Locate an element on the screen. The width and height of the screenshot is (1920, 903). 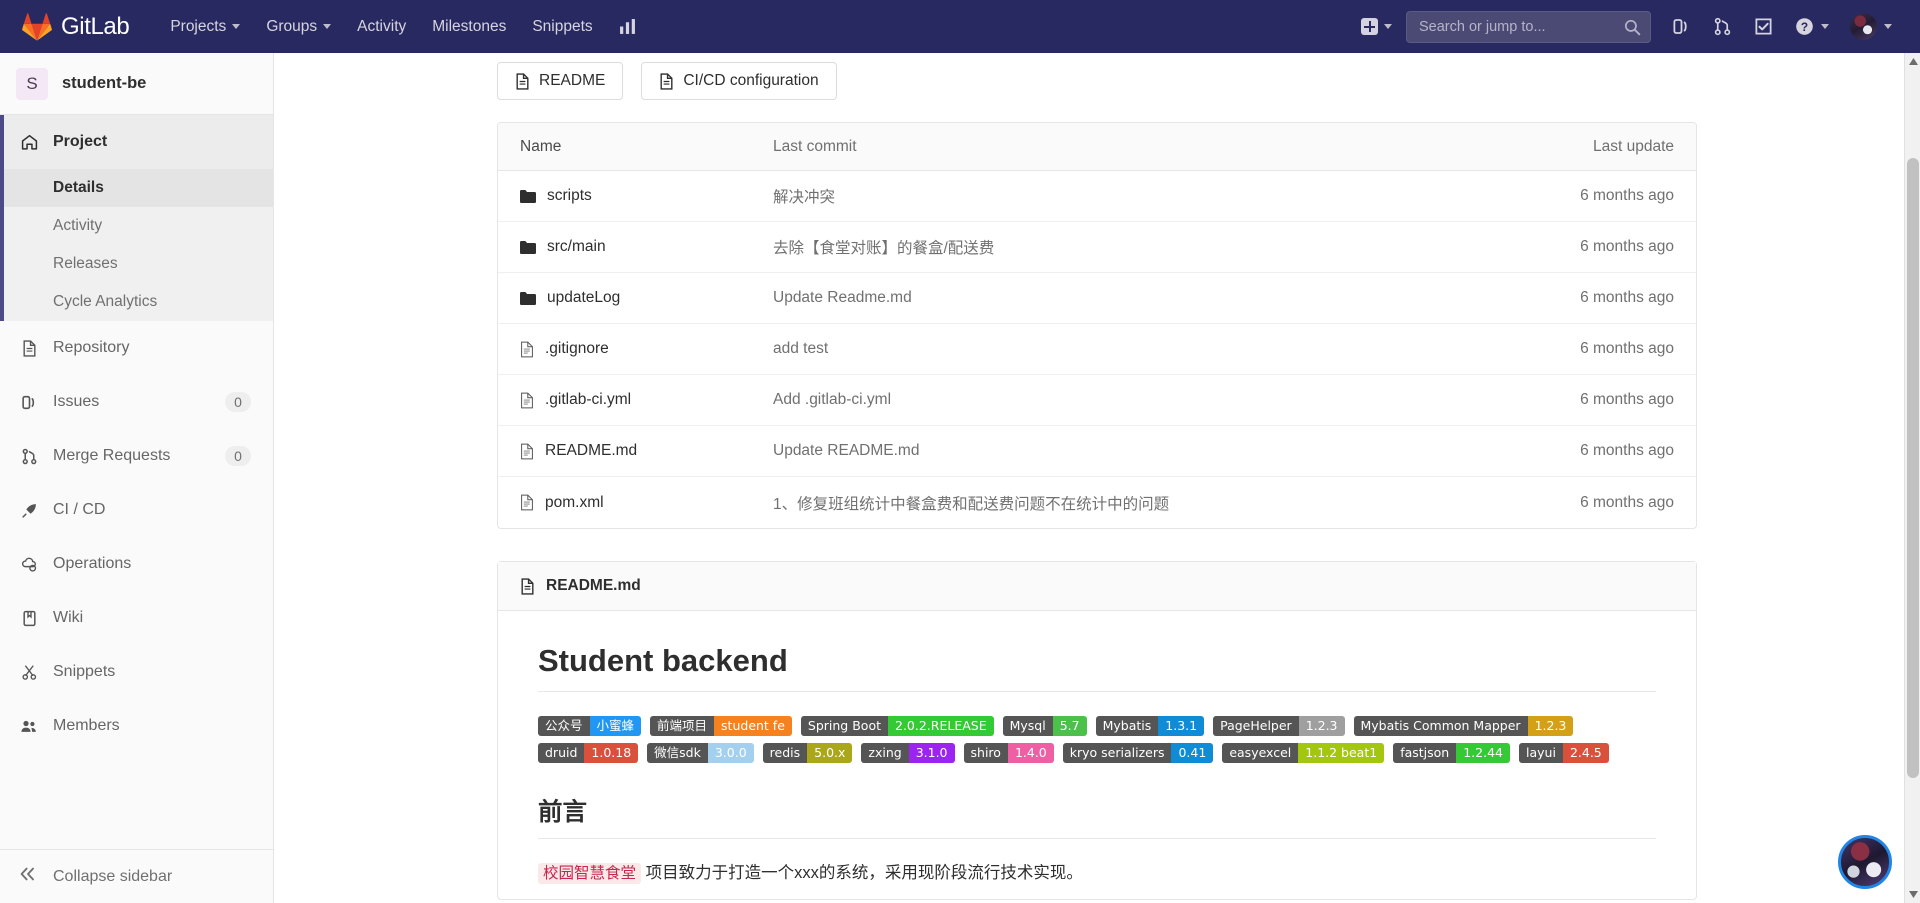
help-nav-button: ? is located at coordinates (1812, 26).